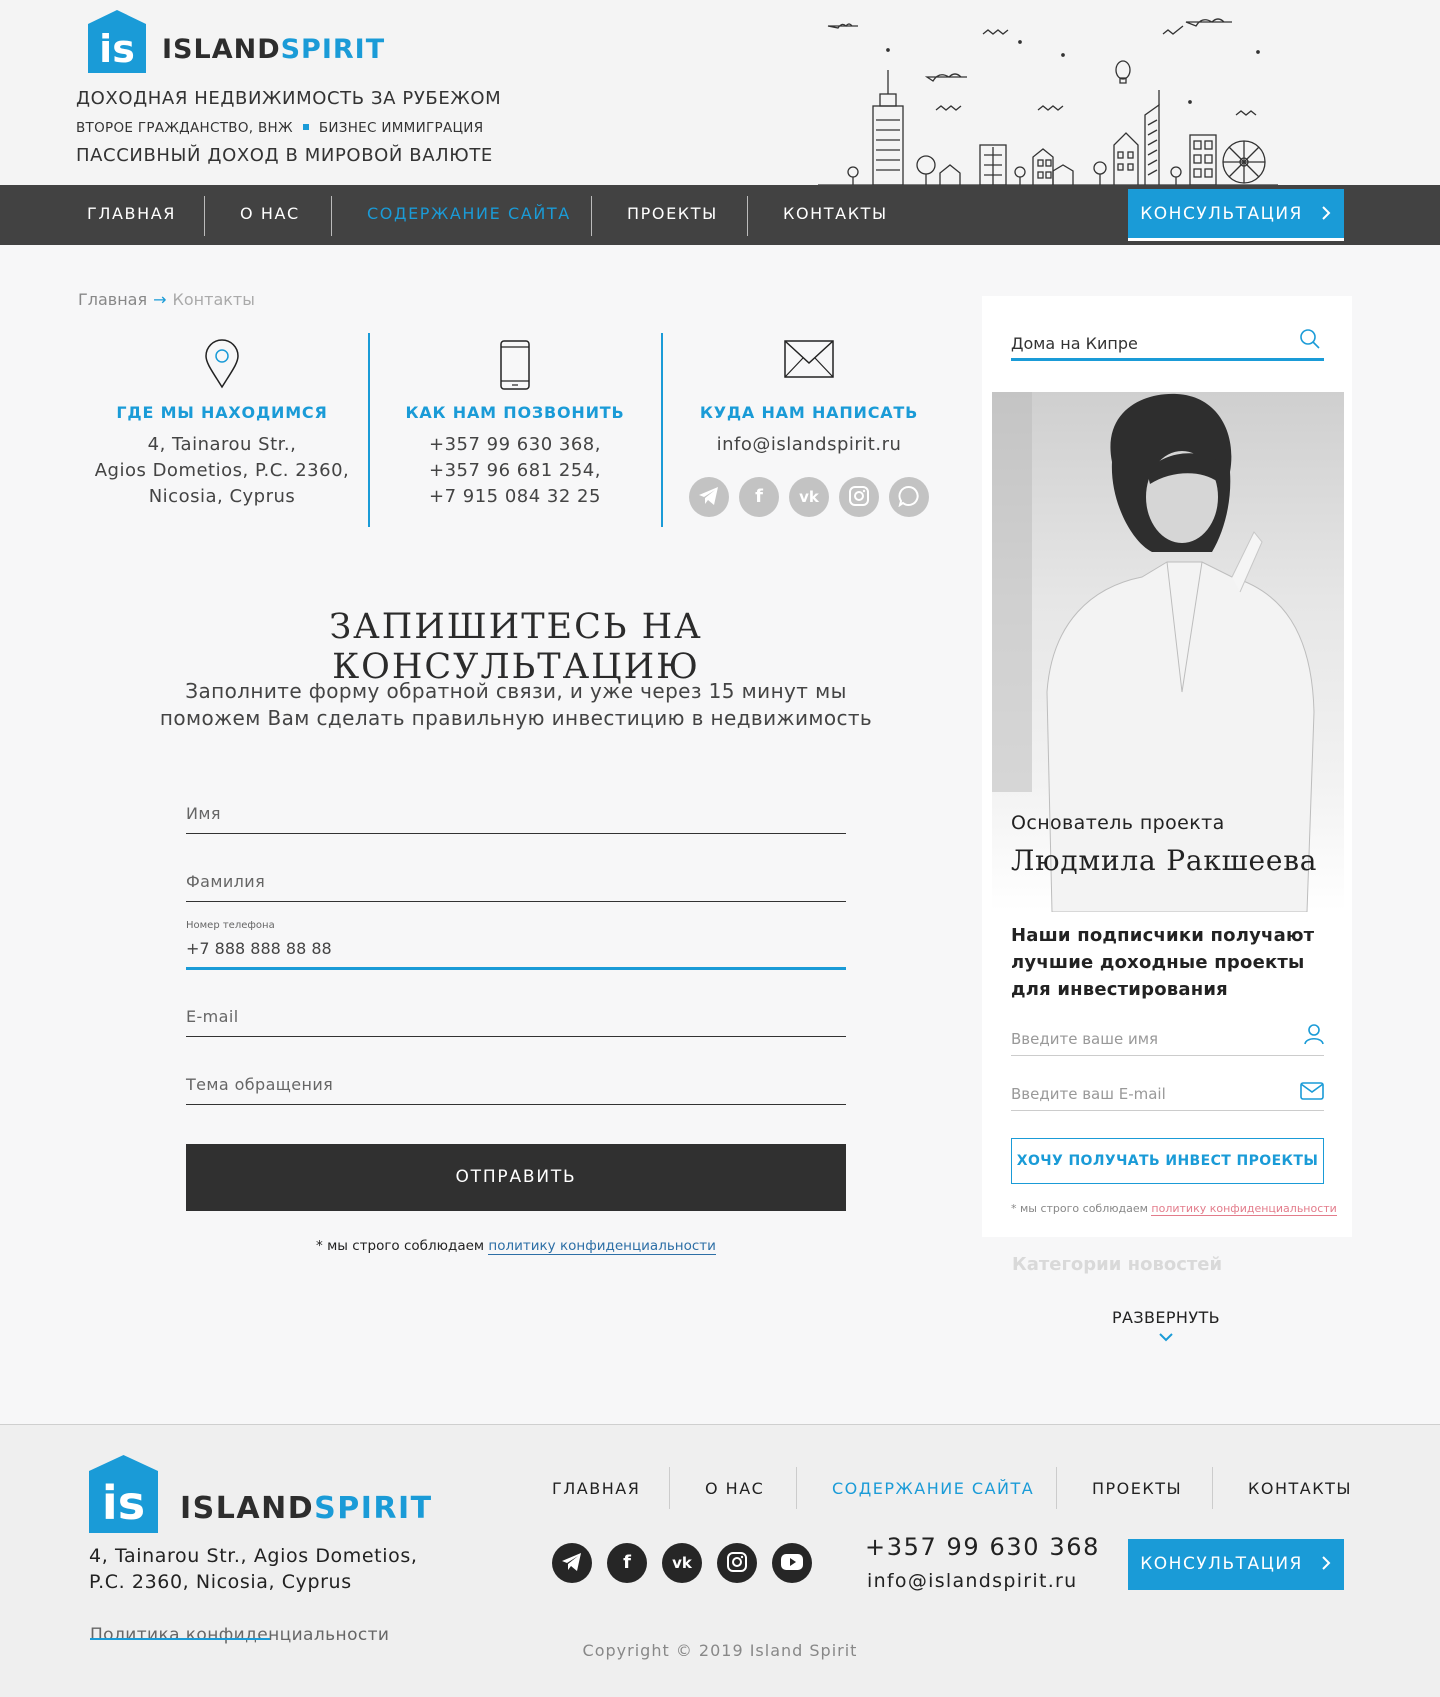  What do you see at coordinates (1164, 860) in the screenshot?
I see `founder-name: Людмила Ракшеева` at bounding box center [1164, 860].